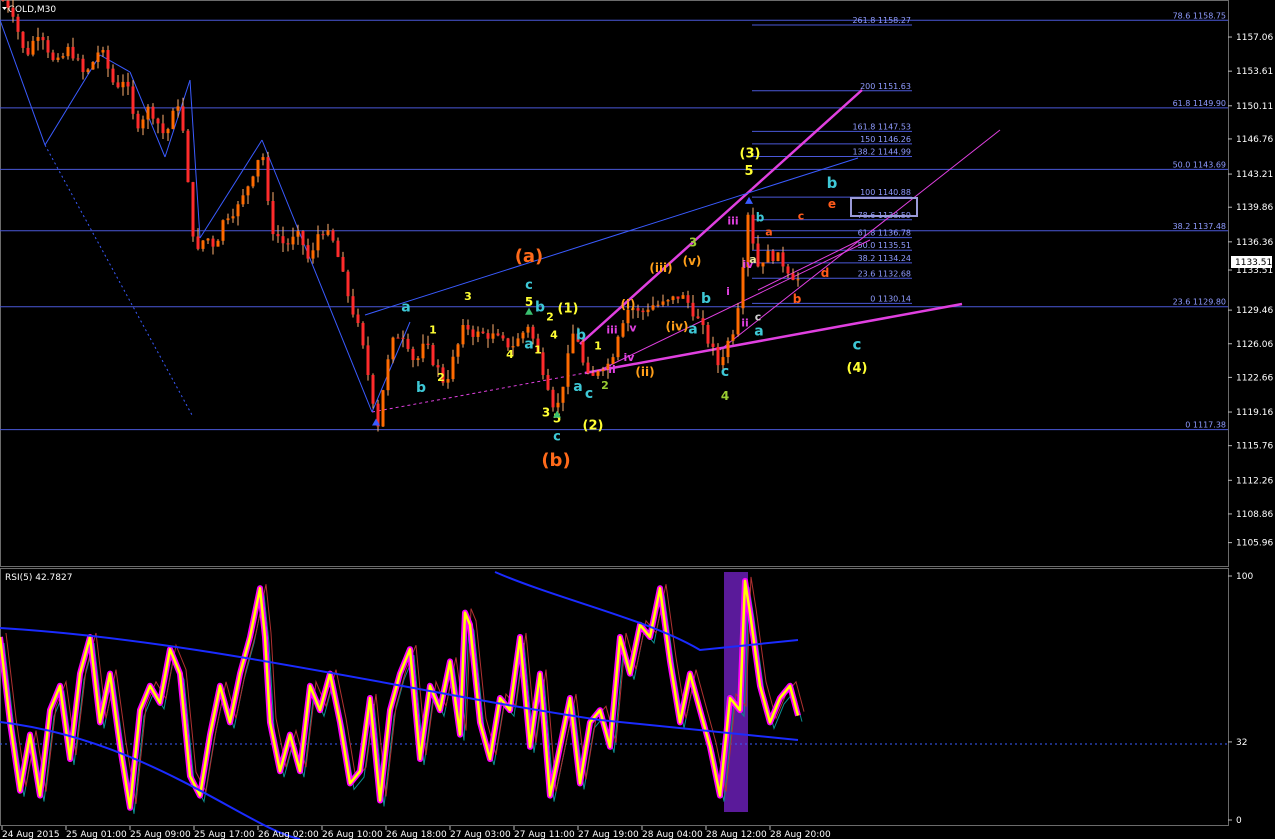  What do you see at coordinates (608, 834) in the screenshot?
I see `time-tick-label: 27 Aug 19:00` at bounding box center [608, 834].